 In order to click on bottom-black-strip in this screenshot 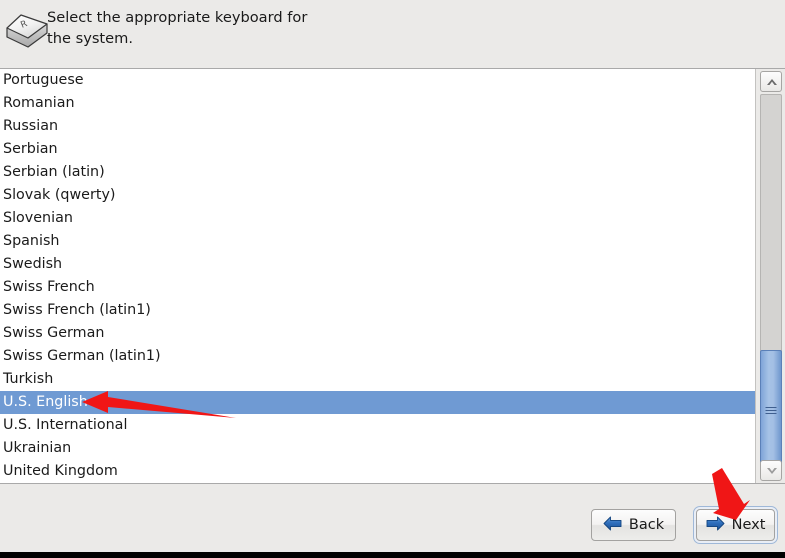, I will do `click(392, 555)`.